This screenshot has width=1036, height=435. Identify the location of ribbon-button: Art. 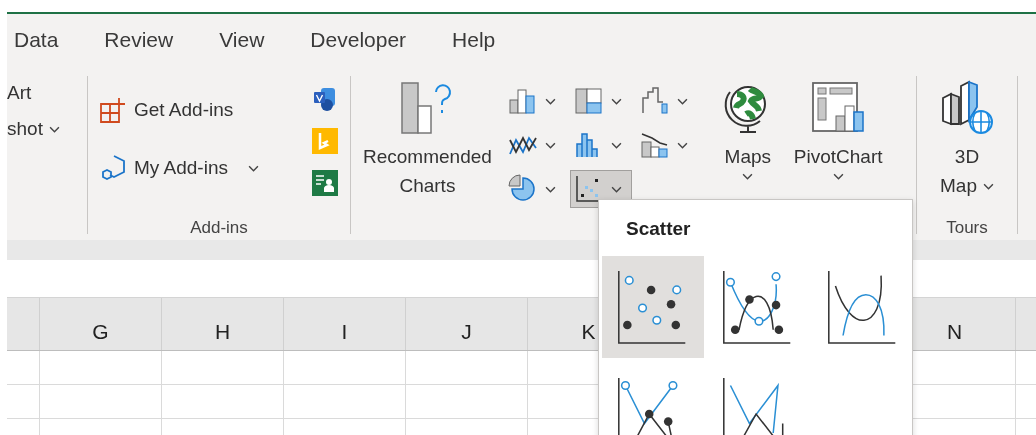
(41, 93).